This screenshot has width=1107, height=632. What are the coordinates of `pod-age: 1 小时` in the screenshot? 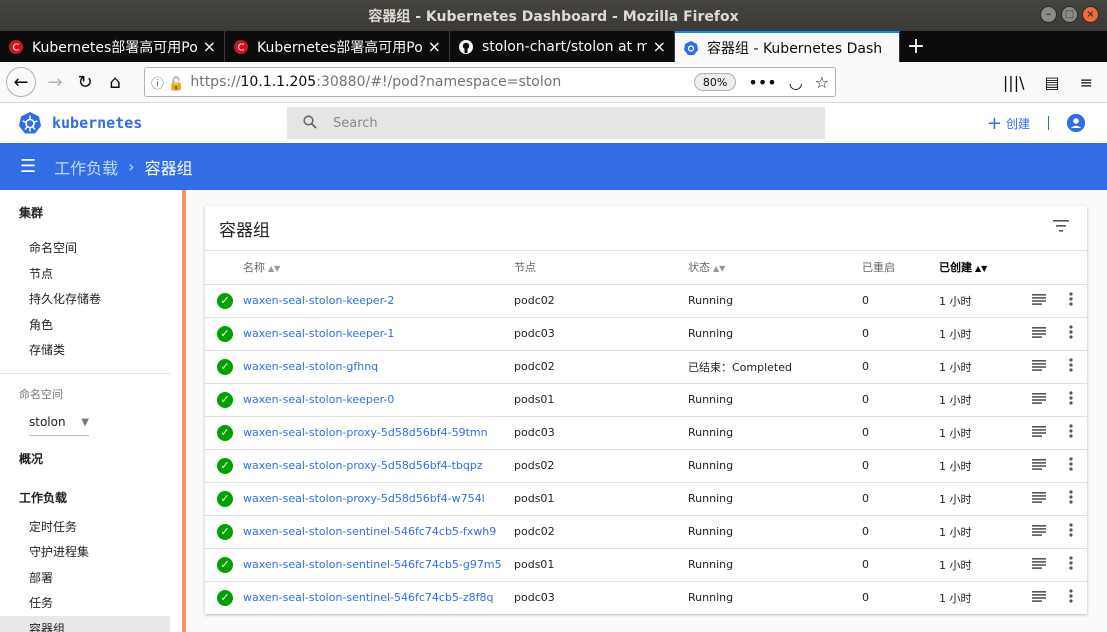 It's located at (981, 400).